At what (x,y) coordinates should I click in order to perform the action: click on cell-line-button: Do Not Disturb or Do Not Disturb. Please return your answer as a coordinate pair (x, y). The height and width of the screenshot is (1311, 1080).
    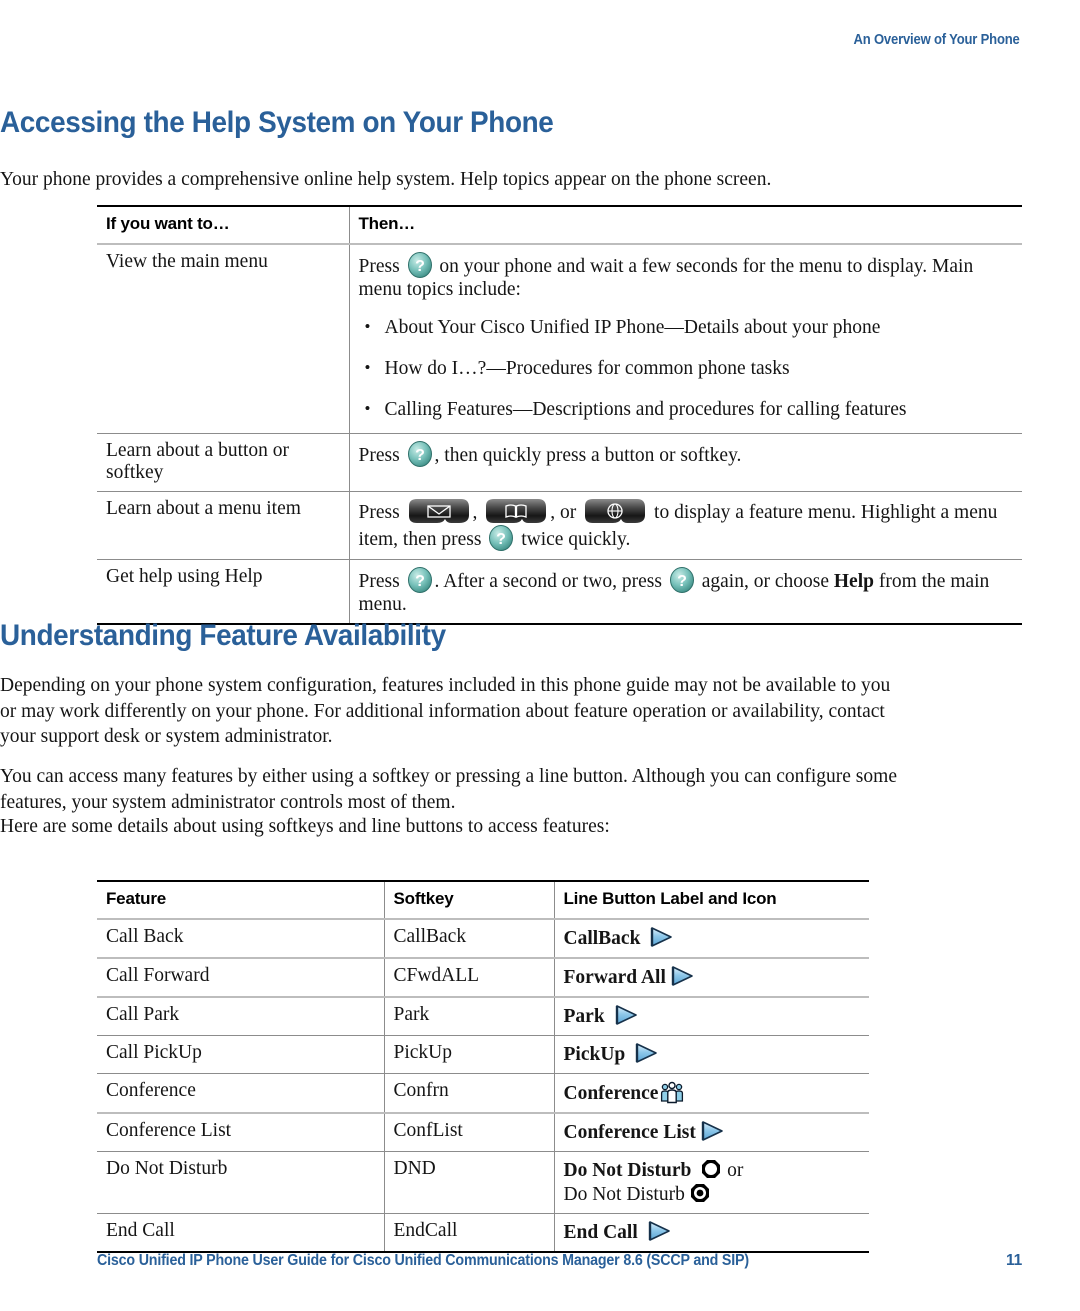
    Looking at the image, I should click on (711, 1182).